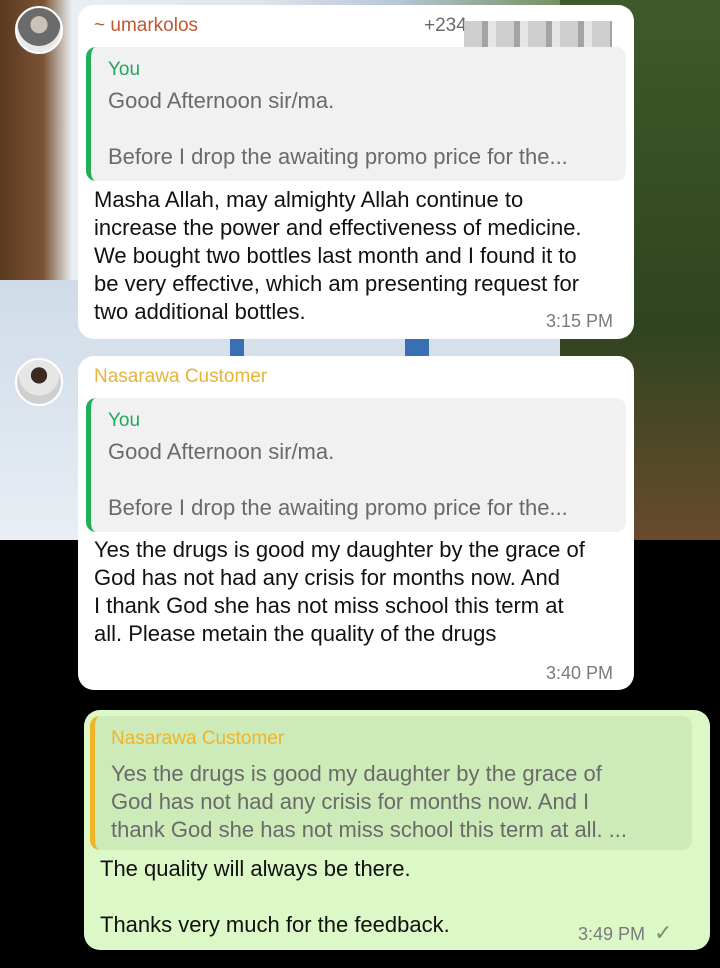 Image resolution: width=720 pixels, height=968 pixels. I want to click on sender-name: Nasarawa Customer, so click(180, 377).